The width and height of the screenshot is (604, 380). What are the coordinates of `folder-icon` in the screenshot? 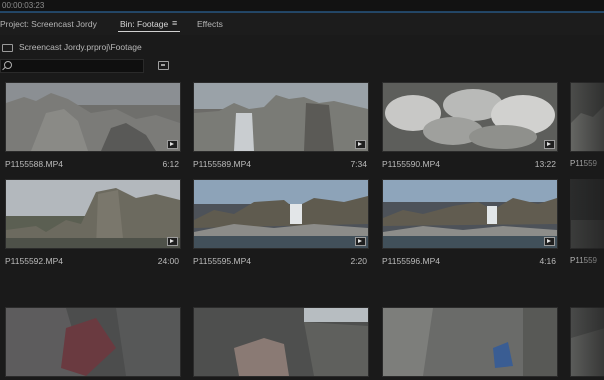 It's located at (7, 48).